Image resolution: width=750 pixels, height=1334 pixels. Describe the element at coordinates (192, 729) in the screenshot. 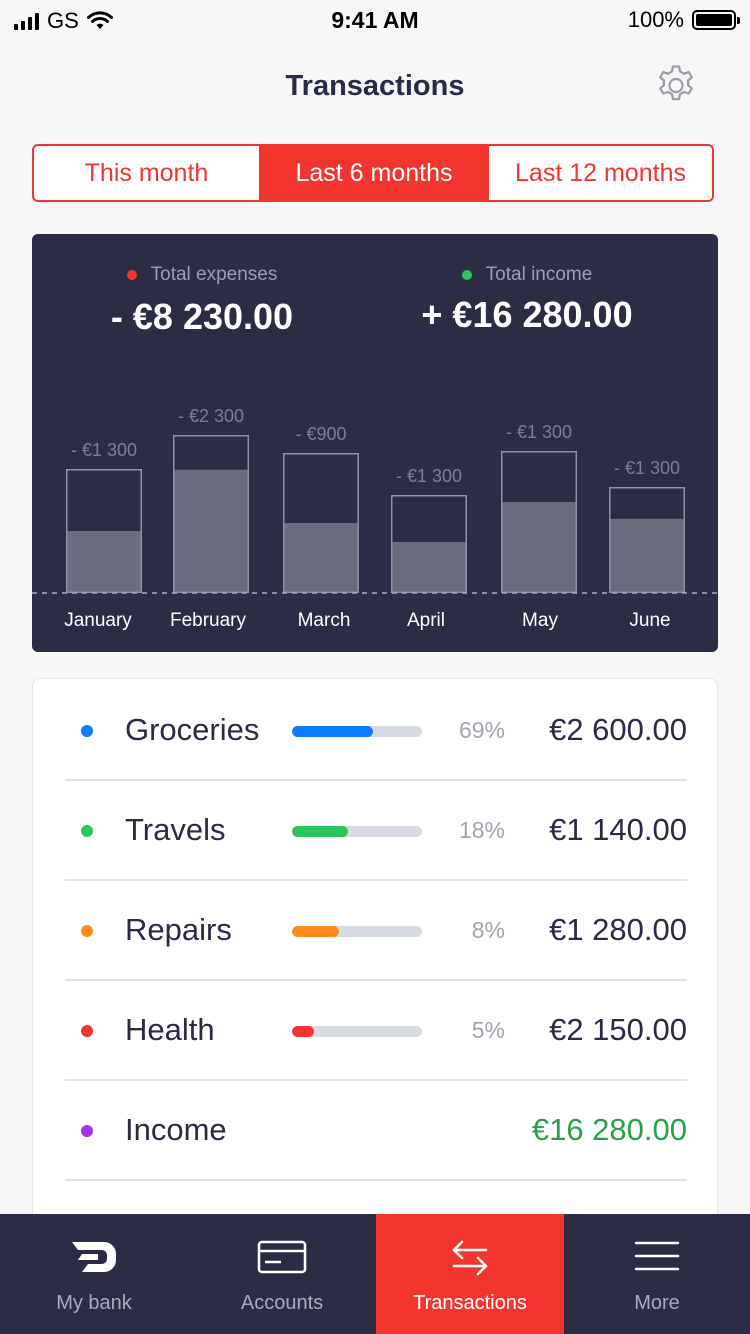

I see `category-name: Groceries` at that location.